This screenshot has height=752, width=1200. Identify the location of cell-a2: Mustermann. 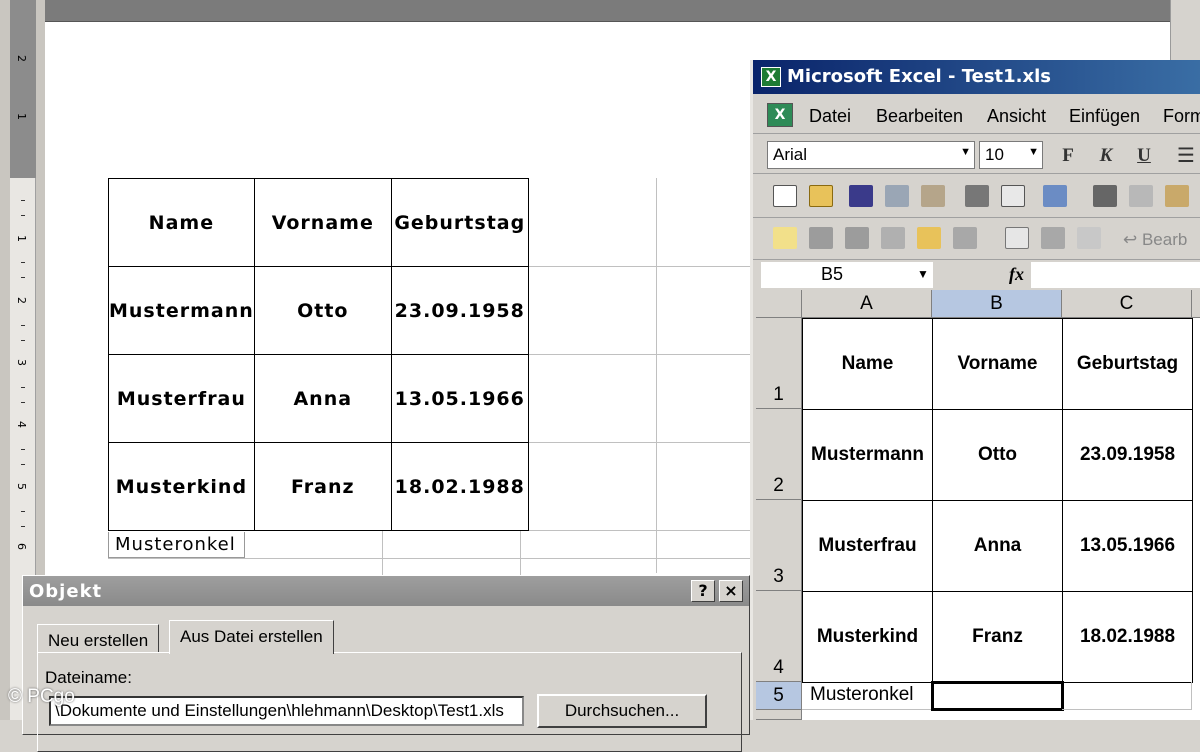
(867, 455).